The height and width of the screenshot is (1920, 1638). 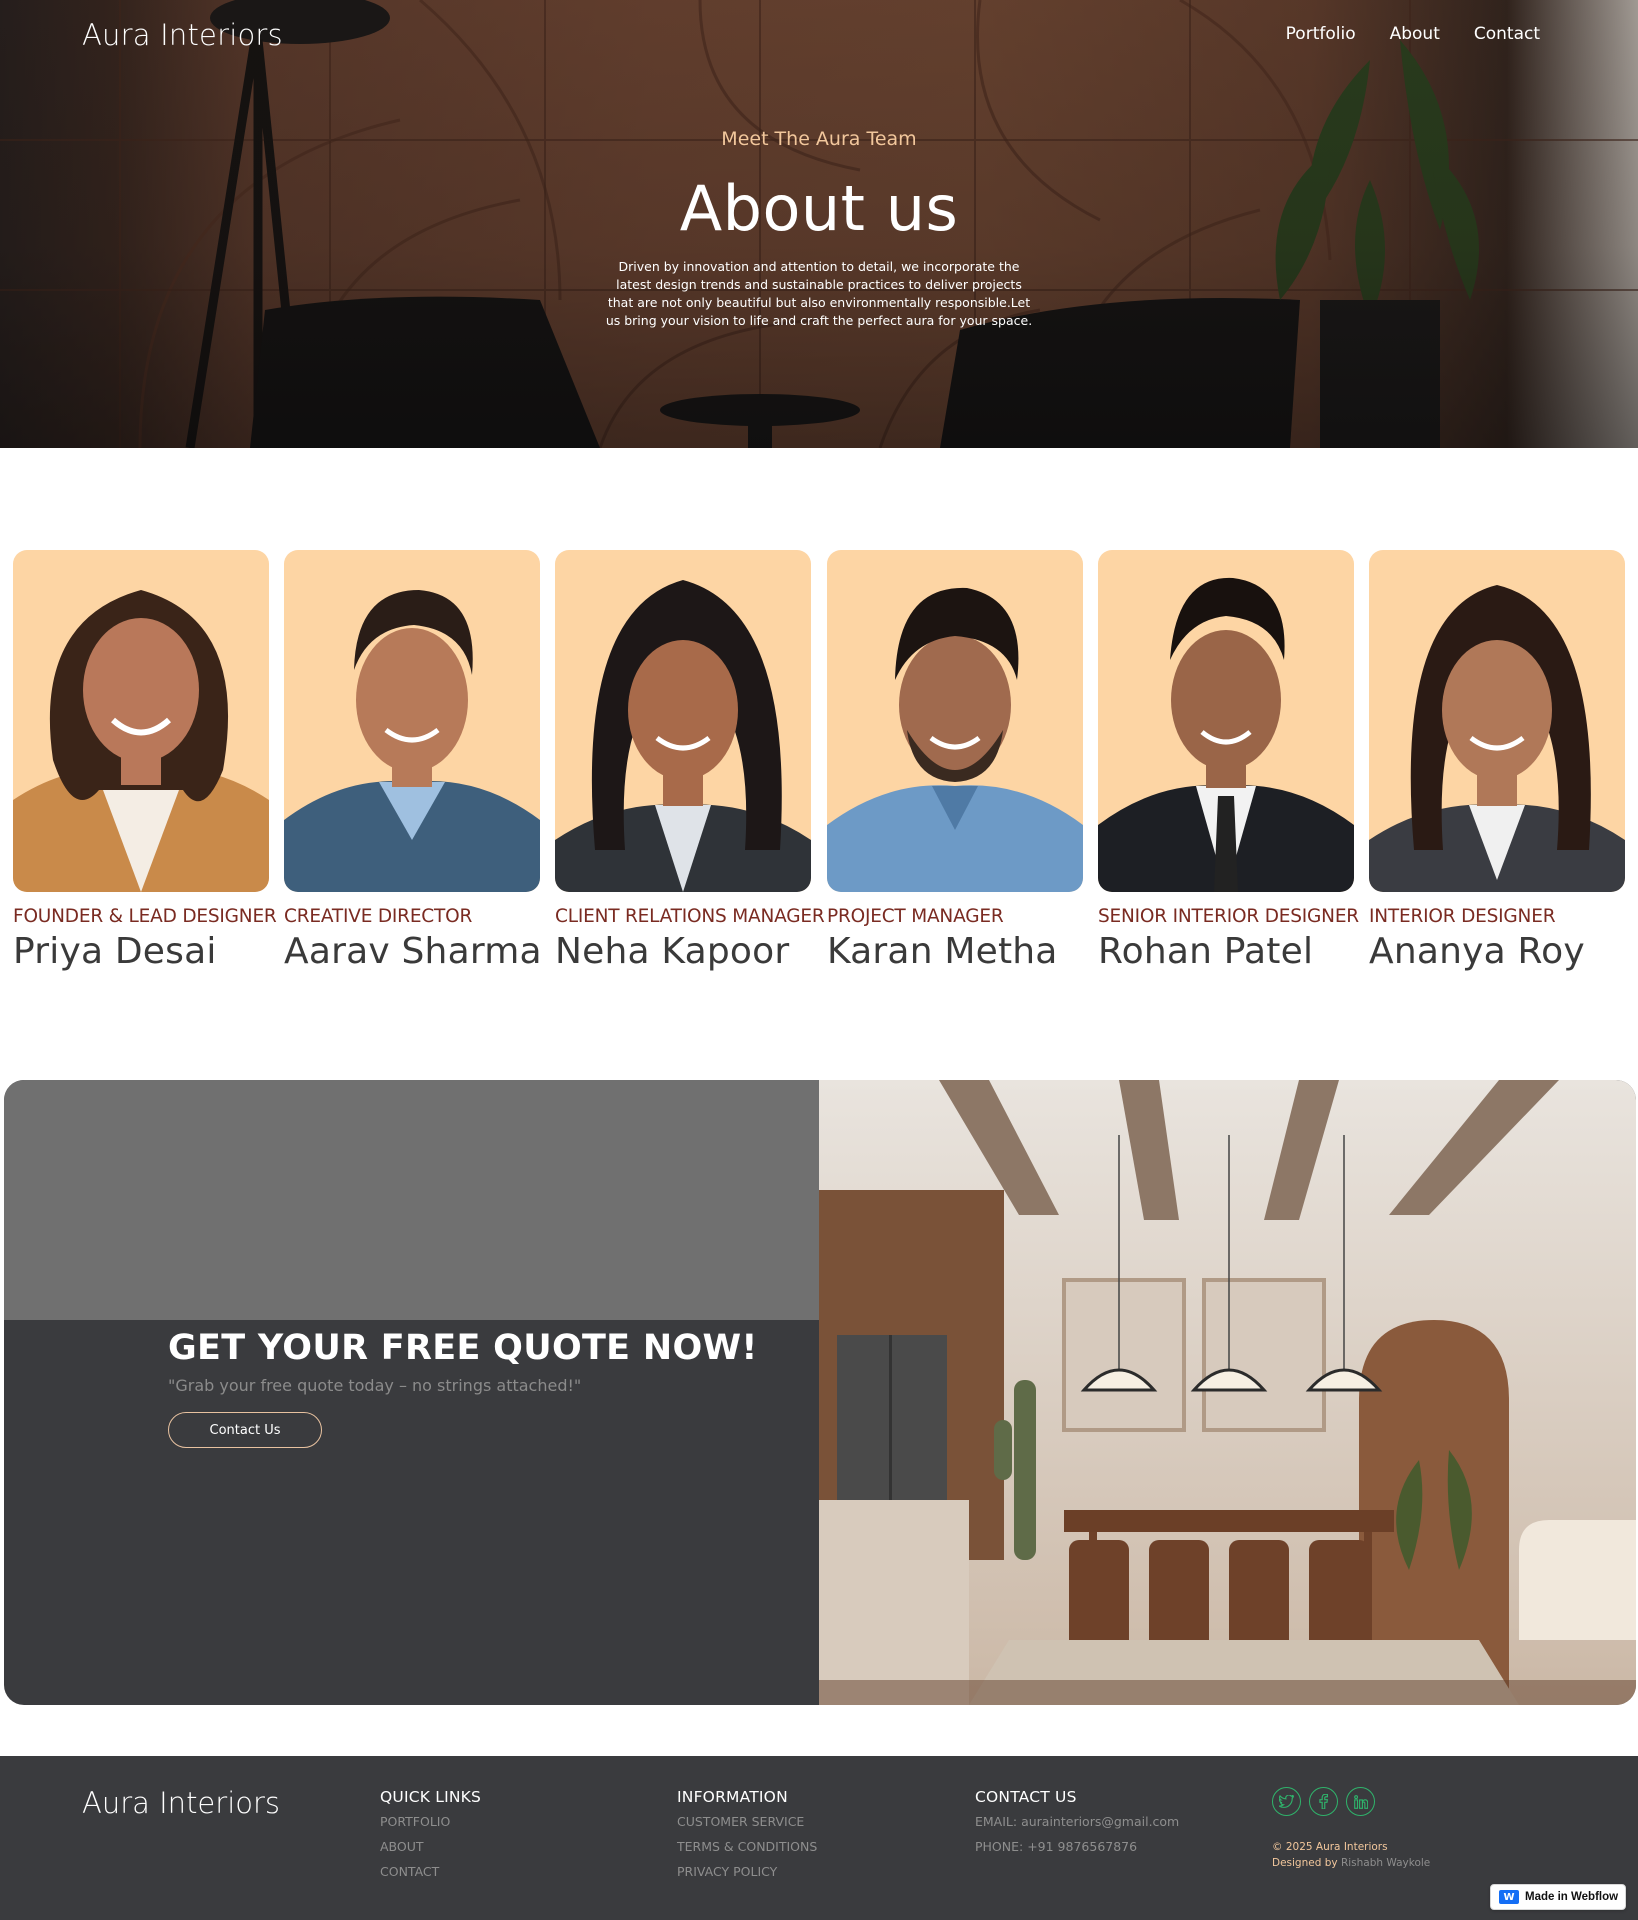 What do you see at coordinates (1462, 916) in the screenshot?
I see `team-member-role: INTERIOR DESIGNER` at bounding box center [1462, 916].